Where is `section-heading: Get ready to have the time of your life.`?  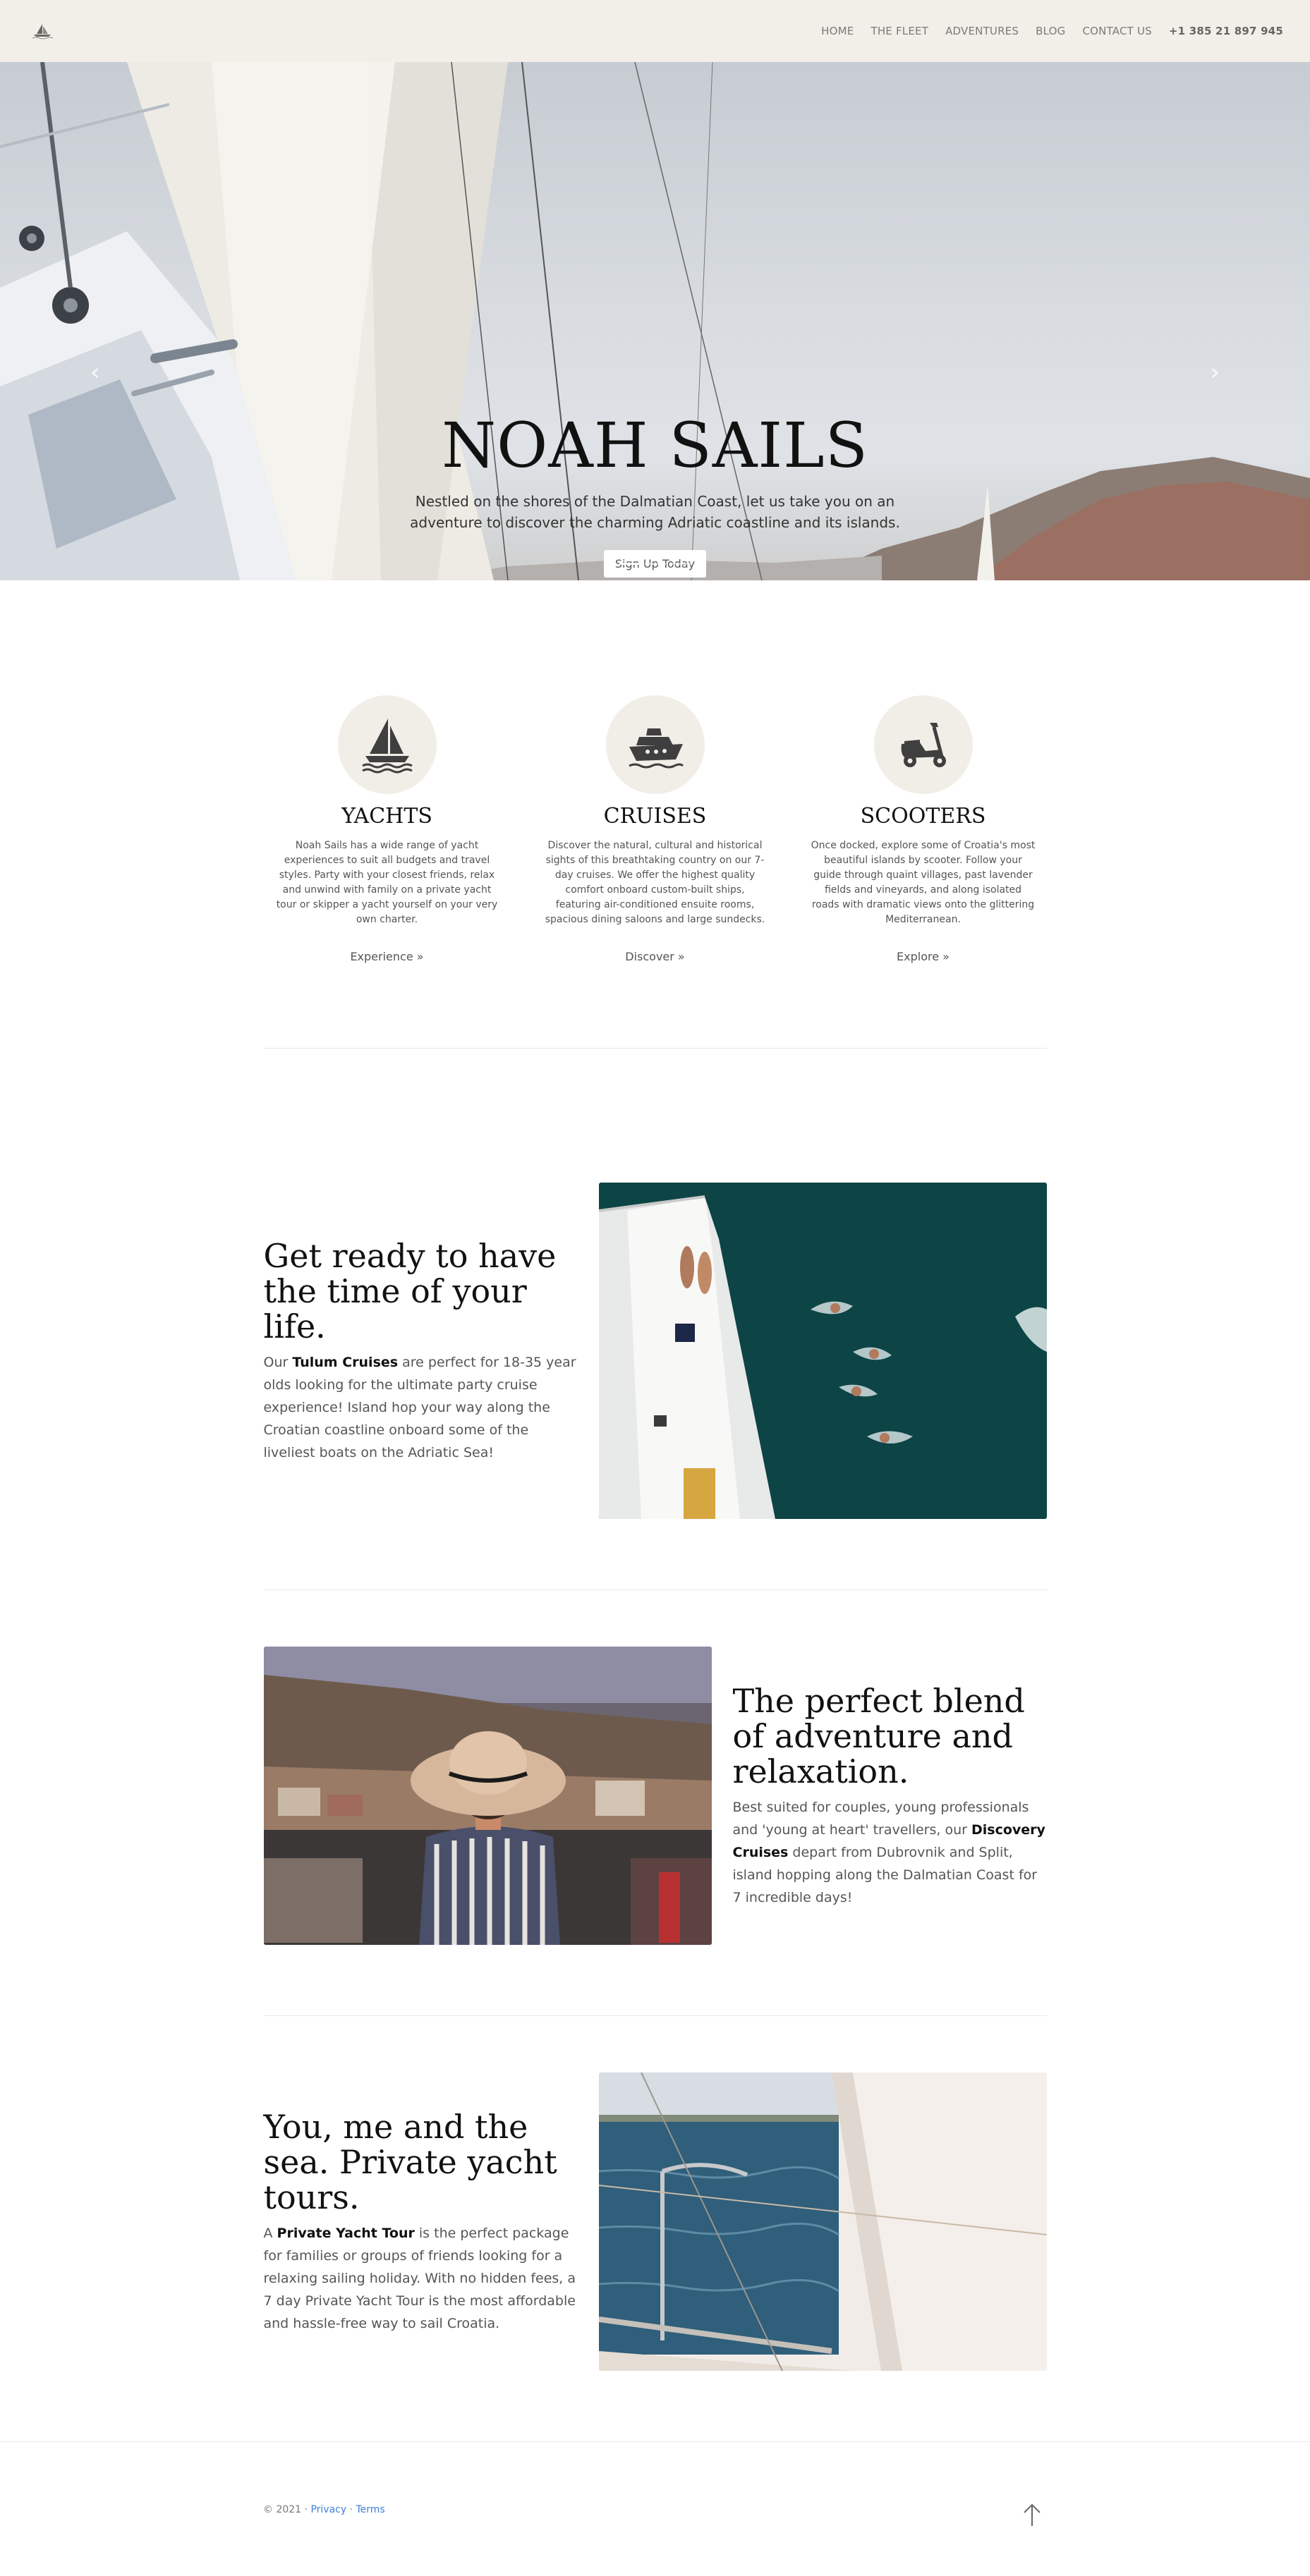
section-heading: Get ready to have the time of your life. is located at coordinates (410, 1291).